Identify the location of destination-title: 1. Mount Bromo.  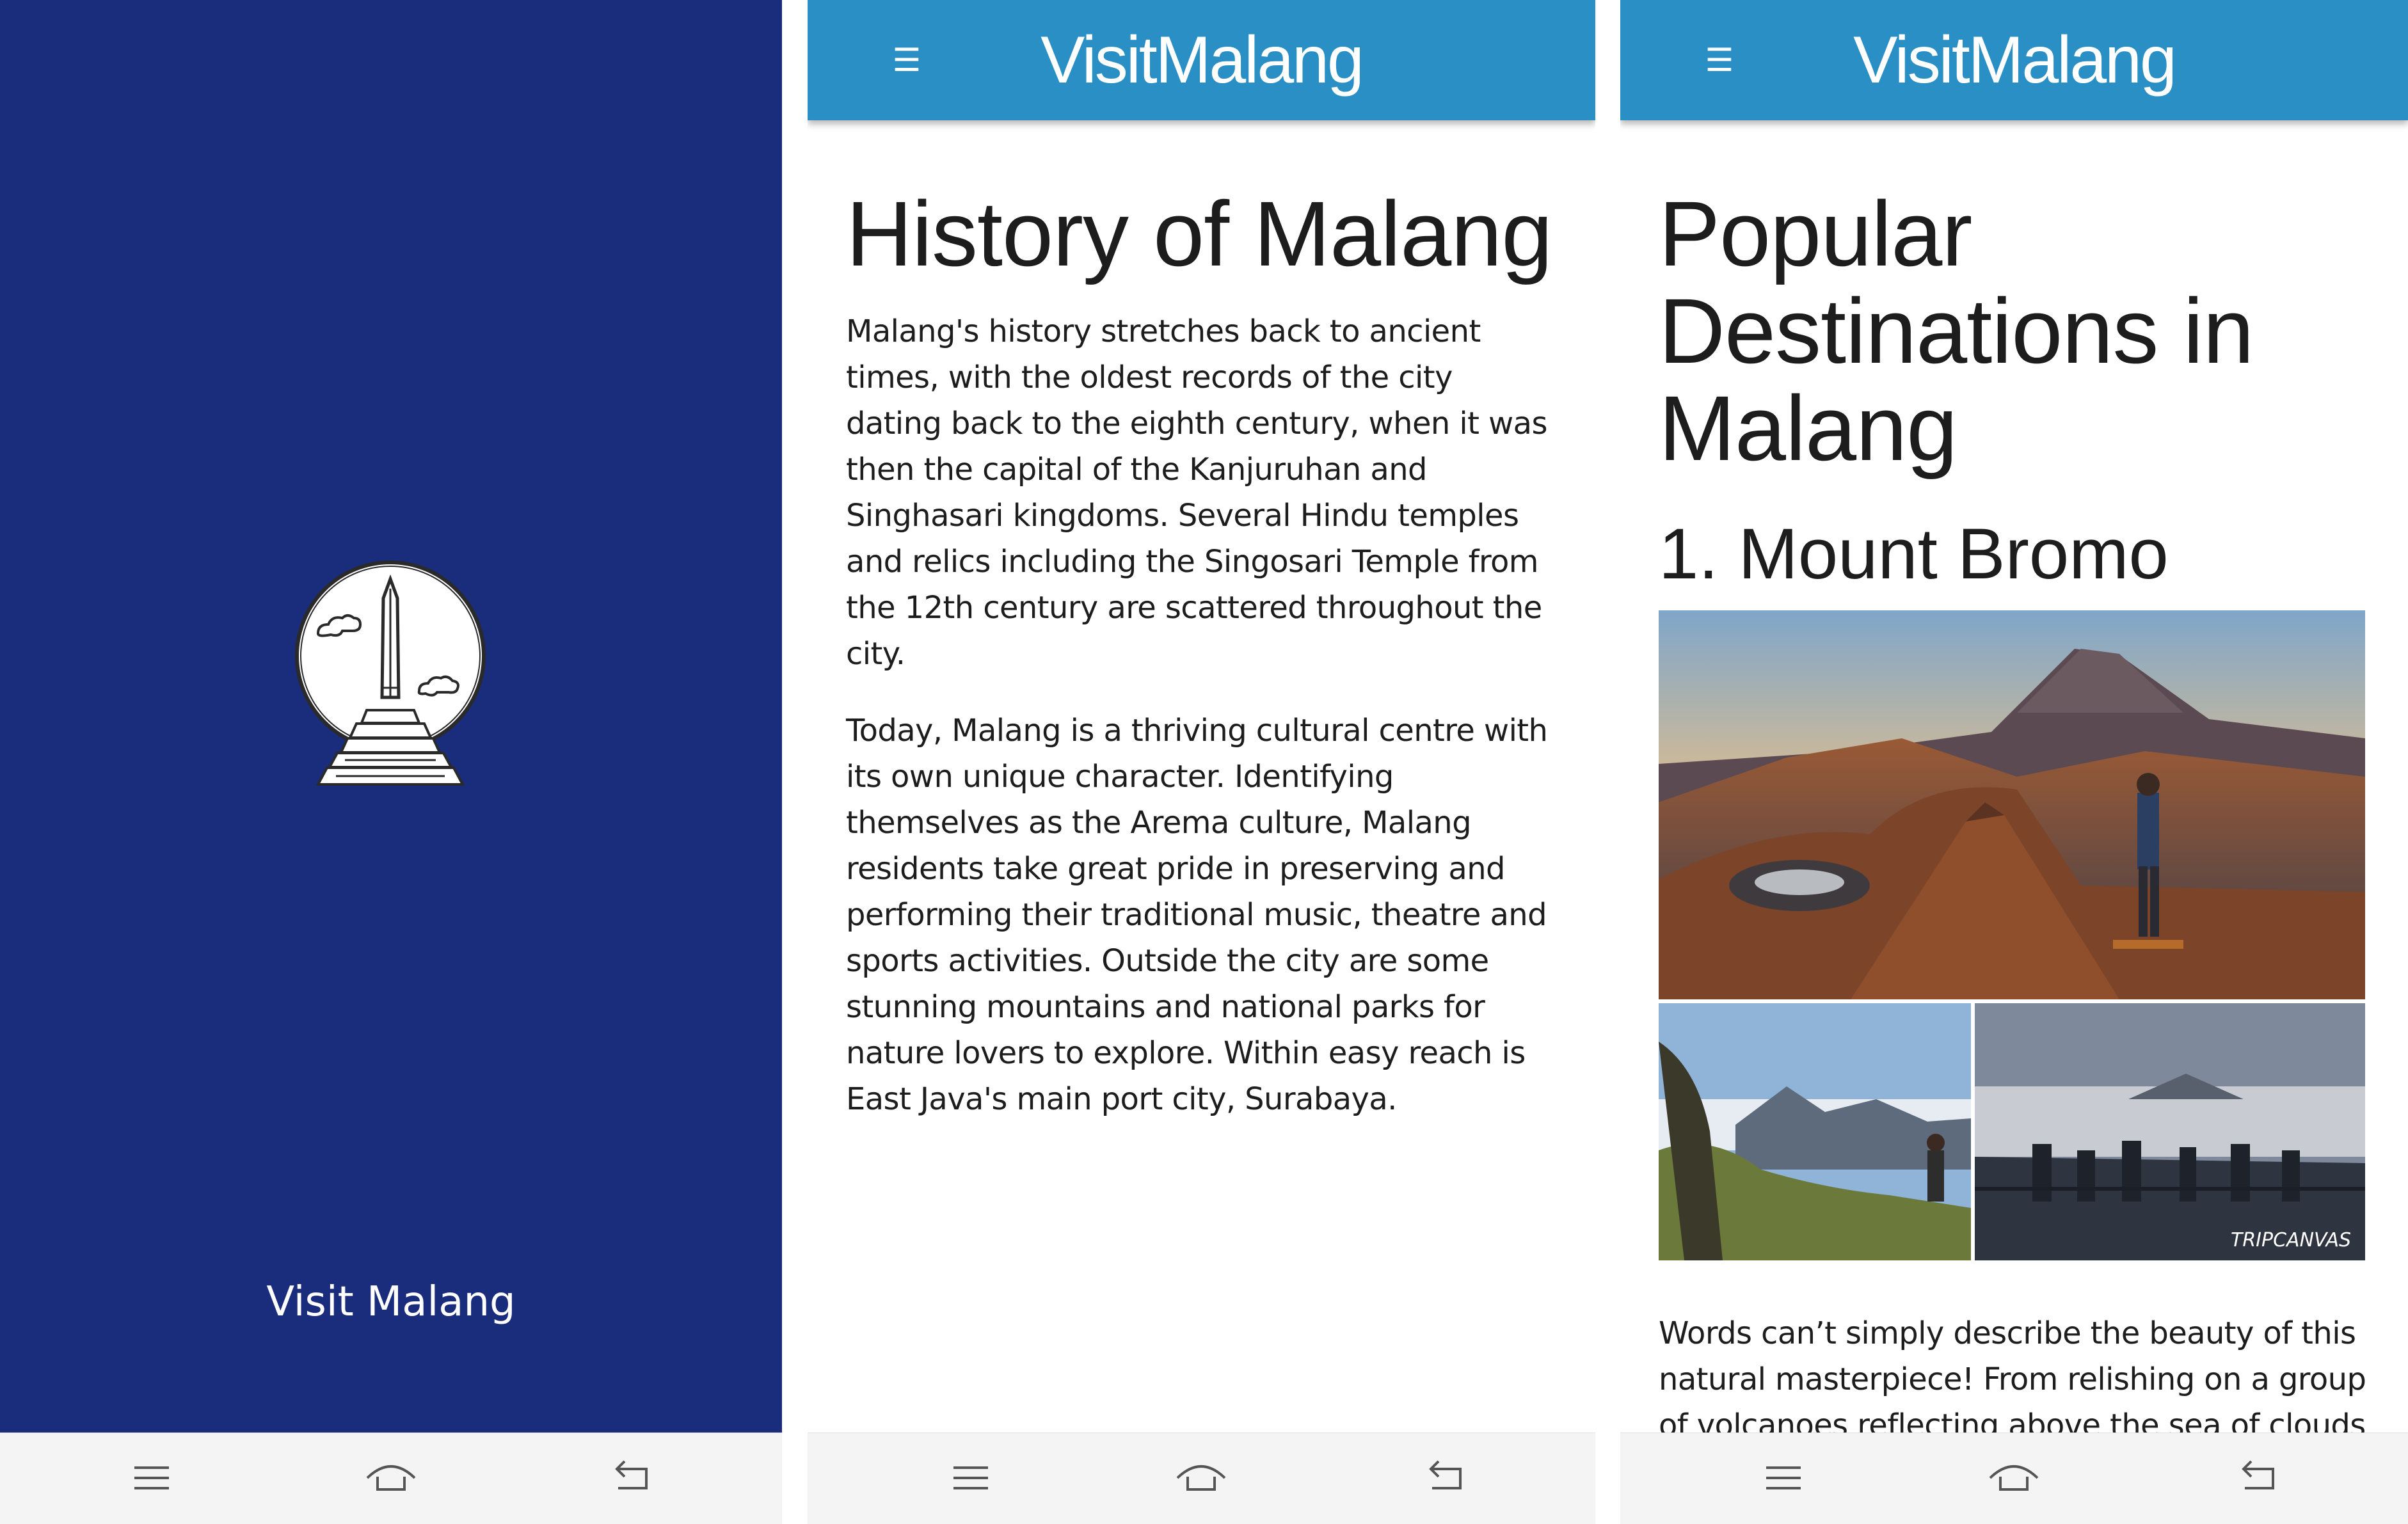
(1914, 554).